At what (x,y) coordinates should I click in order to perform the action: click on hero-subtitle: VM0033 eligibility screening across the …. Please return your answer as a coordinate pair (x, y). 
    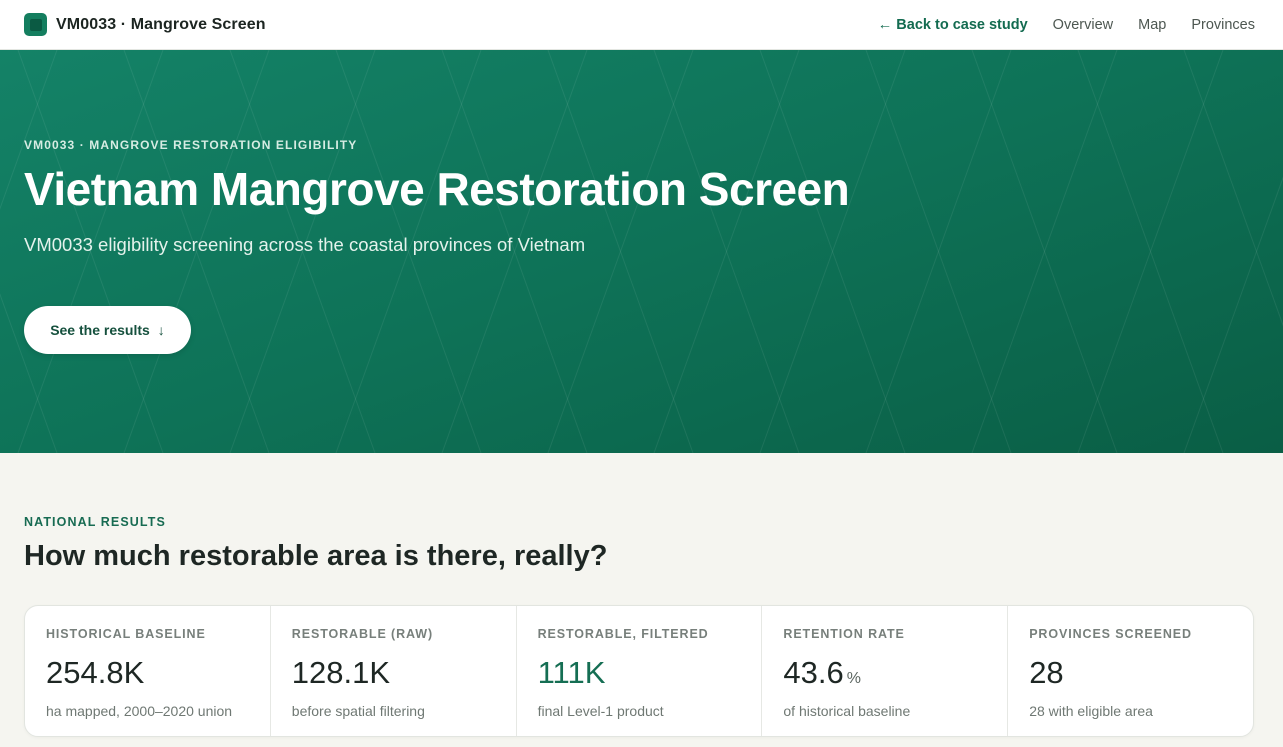
    Looking at the image, I should click on (305, 244).